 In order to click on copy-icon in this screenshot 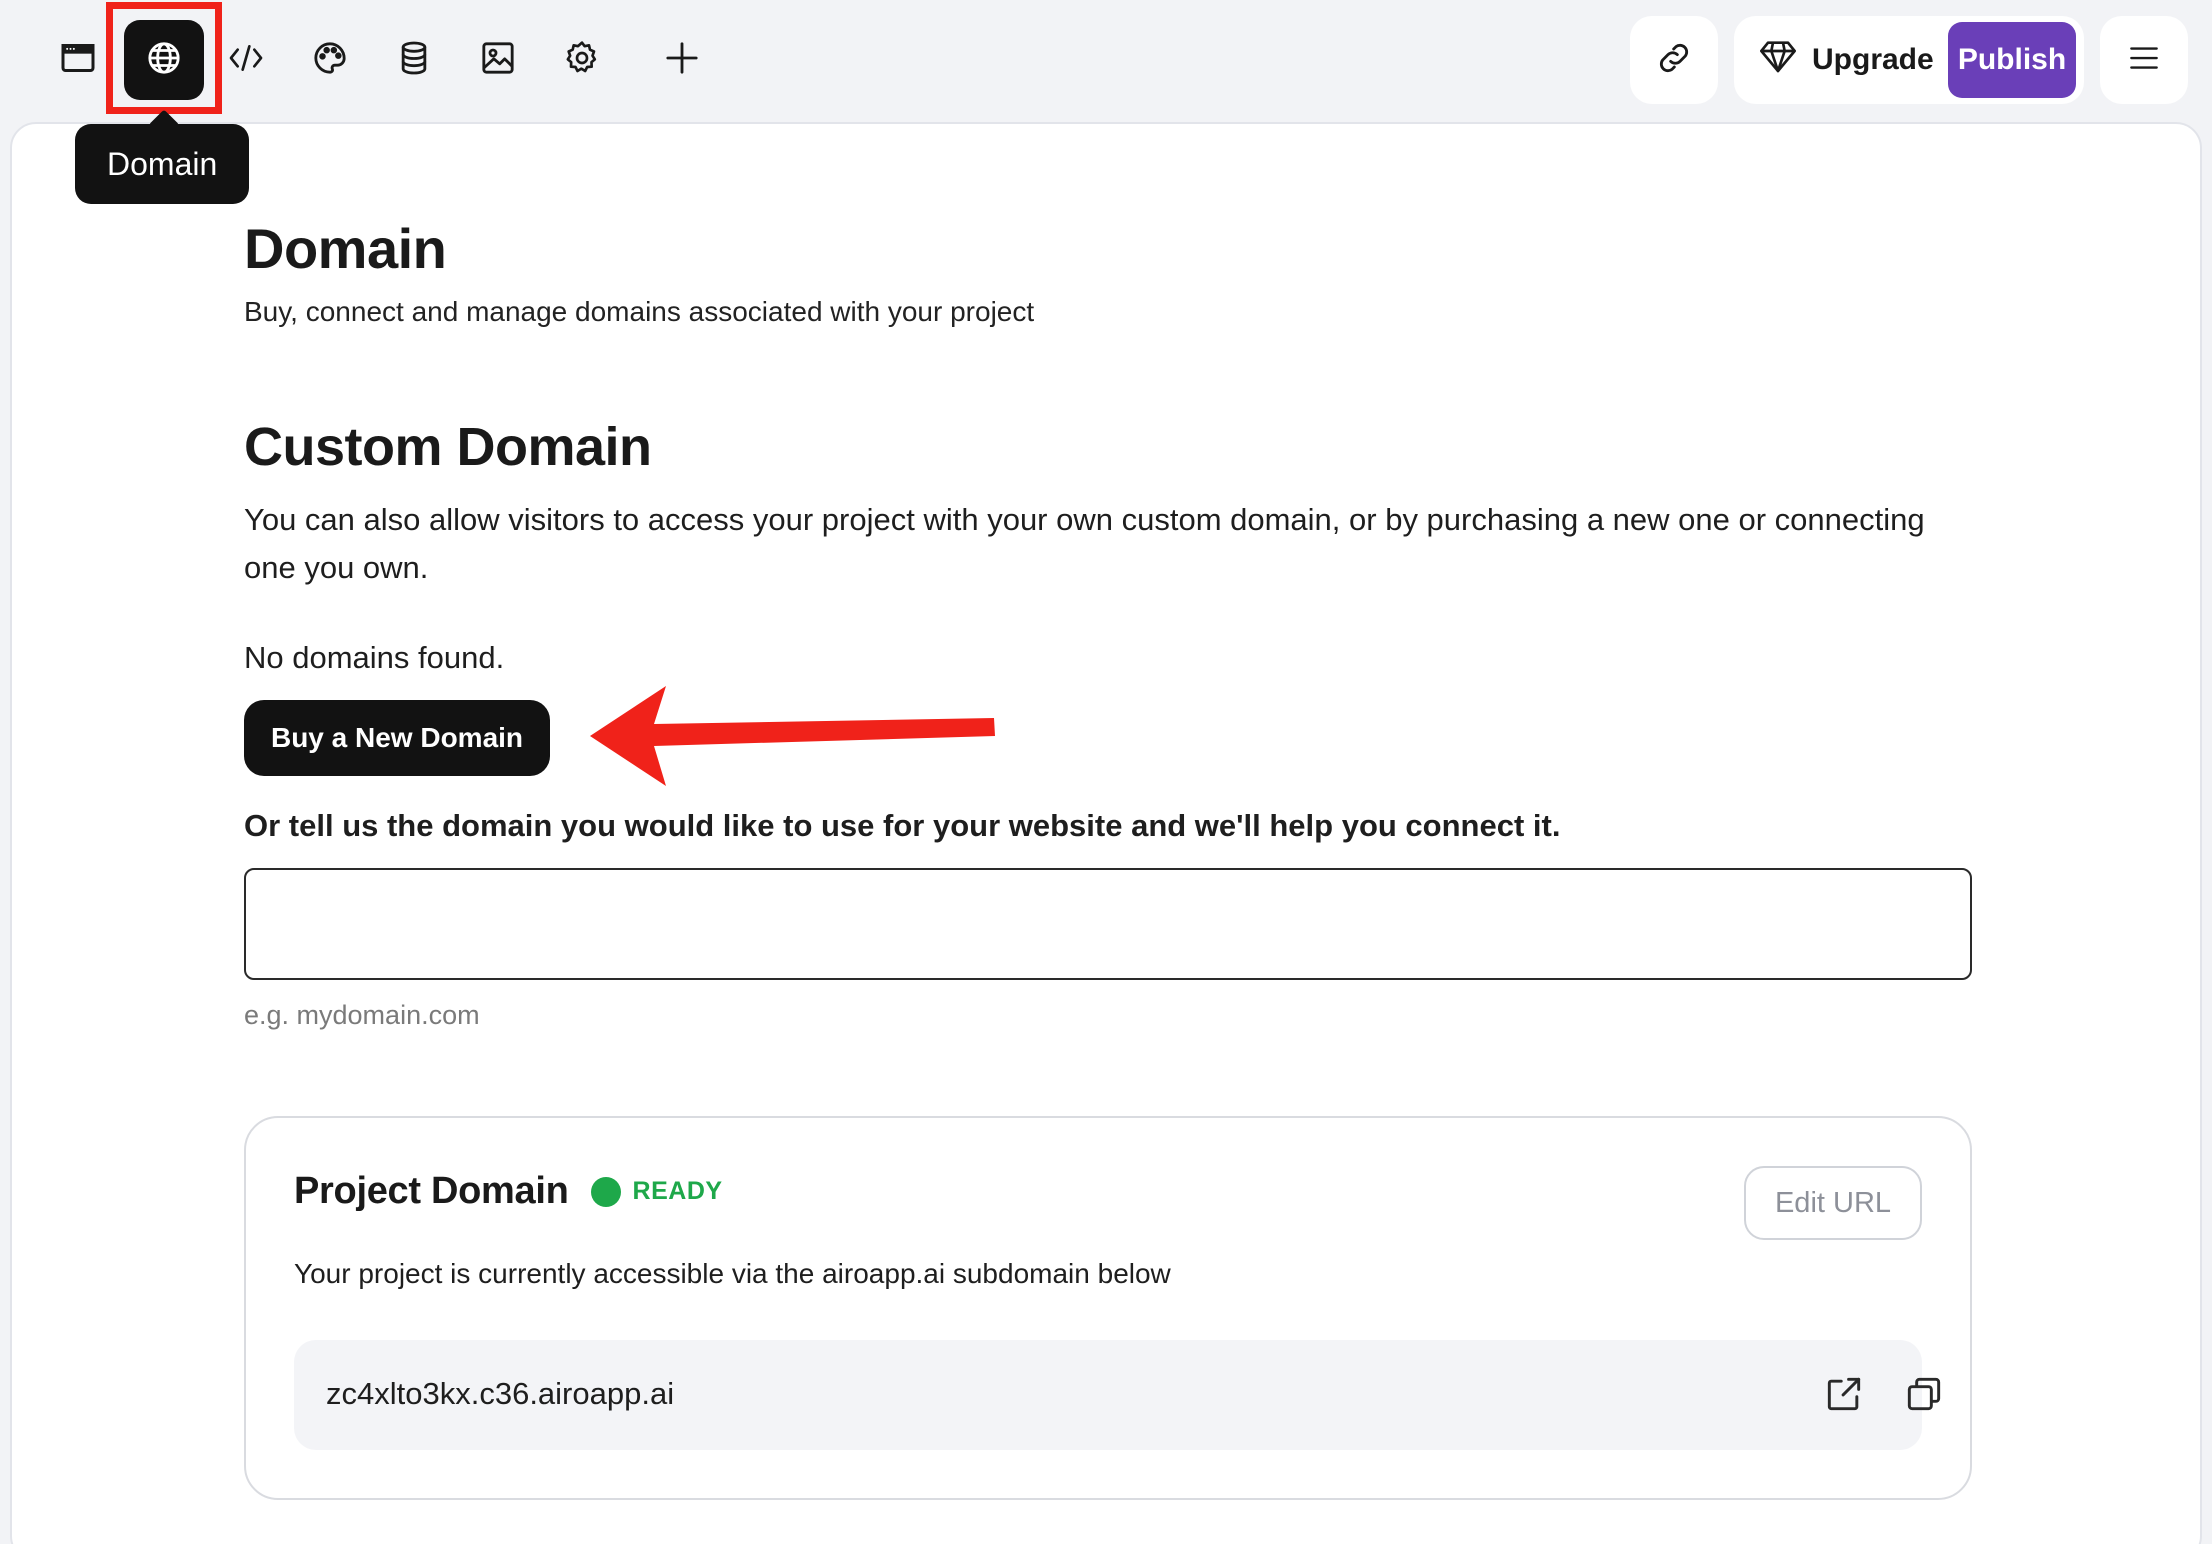, I will do `click(1924, 1394)`.